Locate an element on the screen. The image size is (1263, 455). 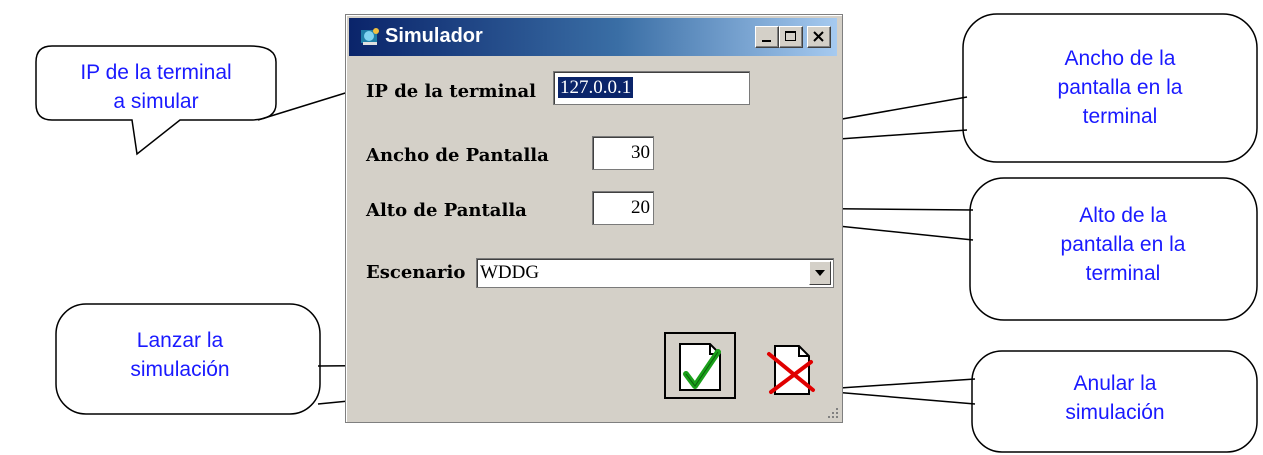
dropdown-button is located at coordinates (820, 273).